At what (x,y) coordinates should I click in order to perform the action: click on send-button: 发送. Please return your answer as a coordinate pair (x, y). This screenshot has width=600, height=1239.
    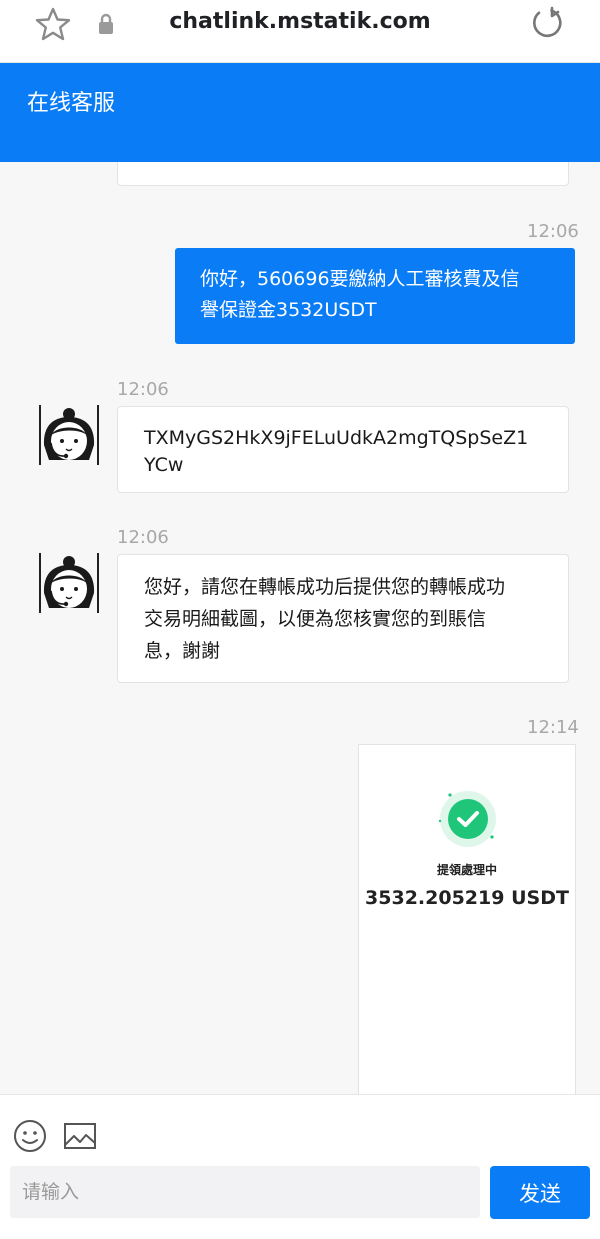
    Looking at the image, I should click on (540, 1192).